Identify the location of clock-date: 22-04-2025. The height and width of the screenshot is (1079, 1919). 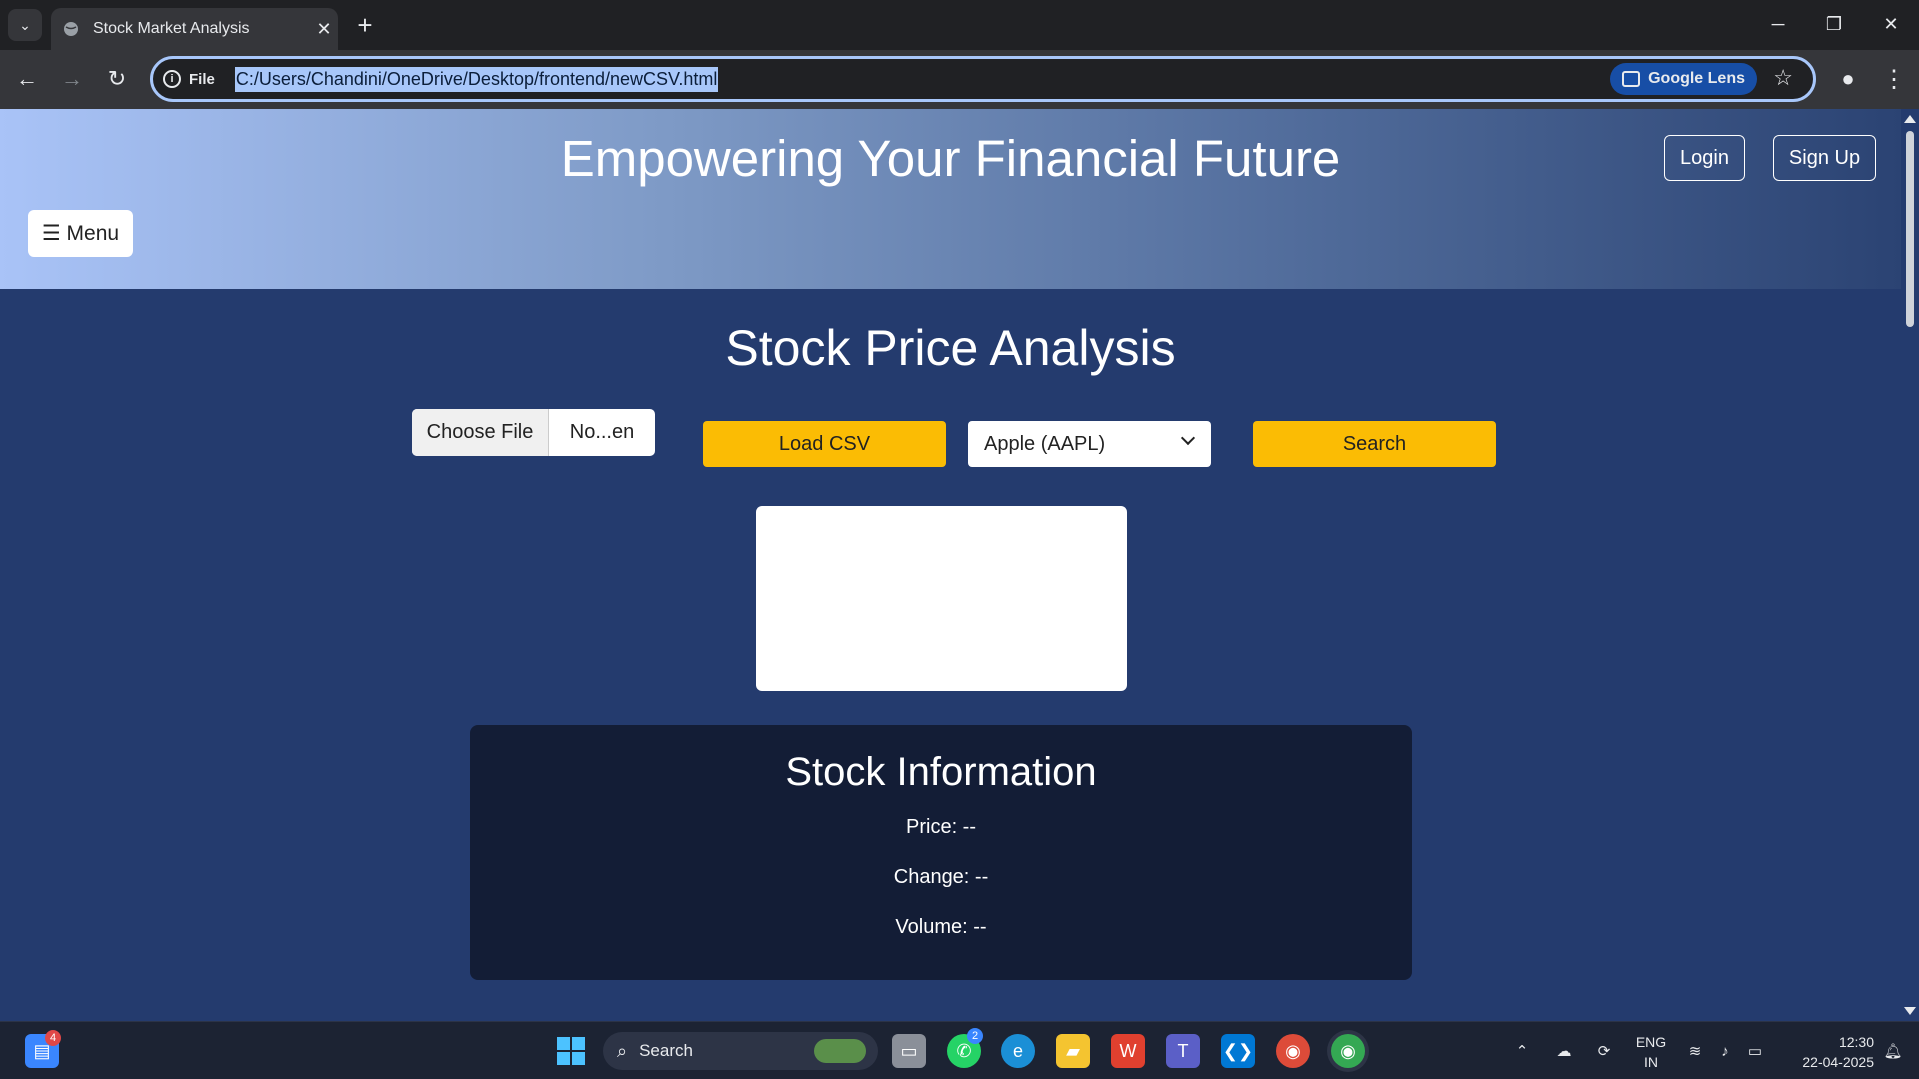
(1838, 1062).